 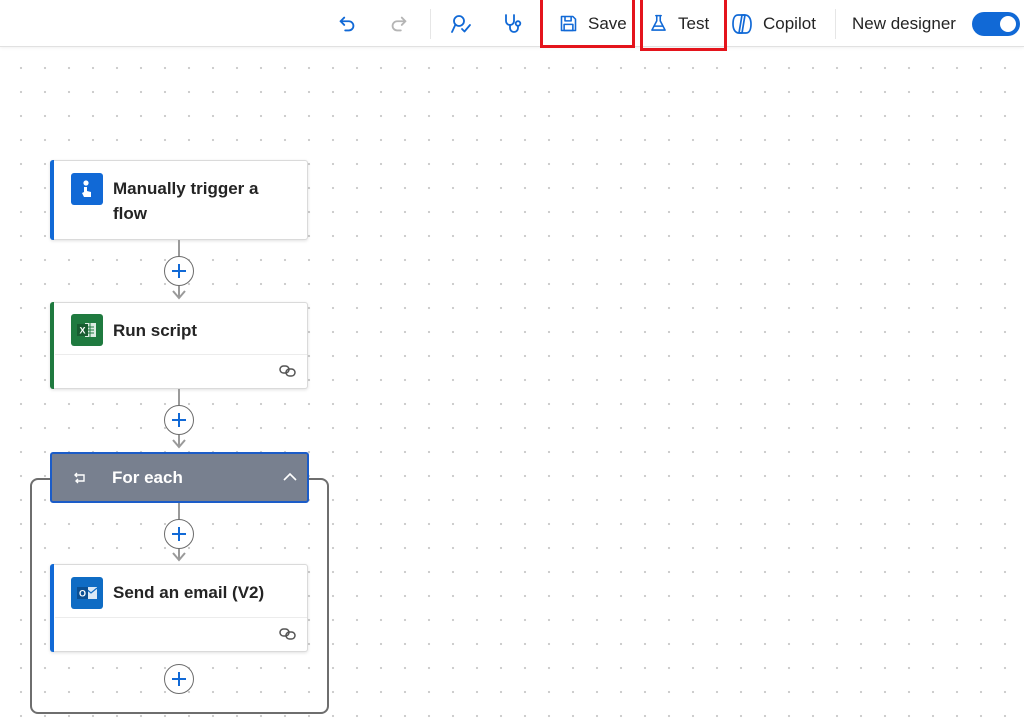 I want to click on for-each-title: For each, so click(x=147, y=477).